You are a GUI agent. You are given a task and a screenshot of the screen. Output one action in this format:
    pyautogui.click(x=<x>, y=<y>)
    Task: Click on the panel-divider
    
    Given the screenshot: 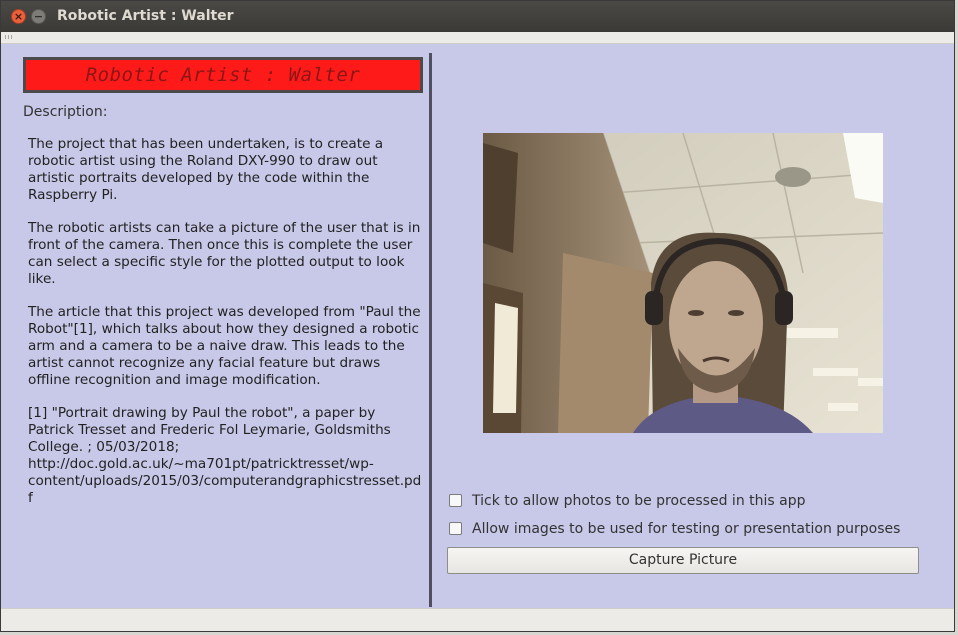 What is the action you would take?
    pyautogui.click(x=430, y=330)
    